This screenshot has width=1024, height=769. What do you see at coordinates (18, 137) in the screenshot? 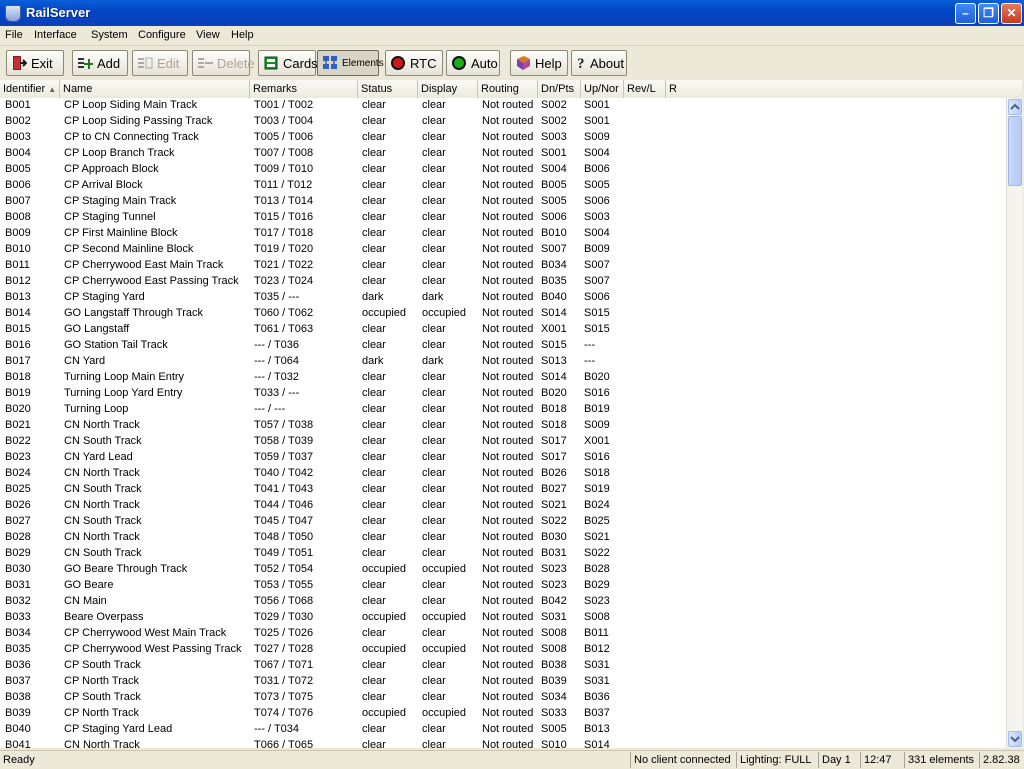
I see `cell-identifier: B003` at bounding box center [18, 137].